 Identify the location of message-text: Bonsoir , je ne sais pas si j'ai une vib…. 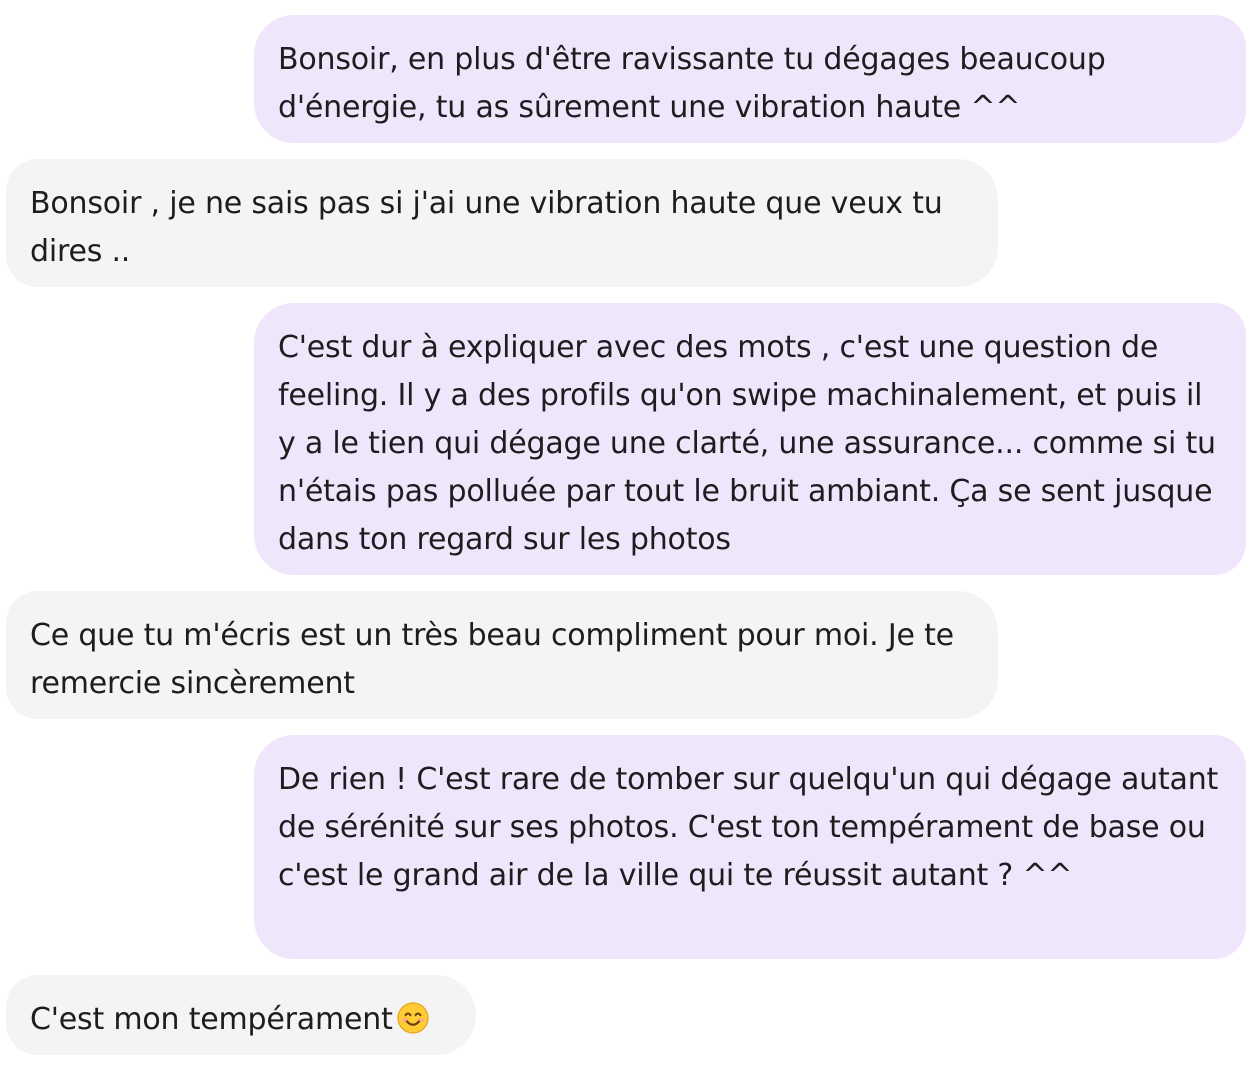
(486, 227).